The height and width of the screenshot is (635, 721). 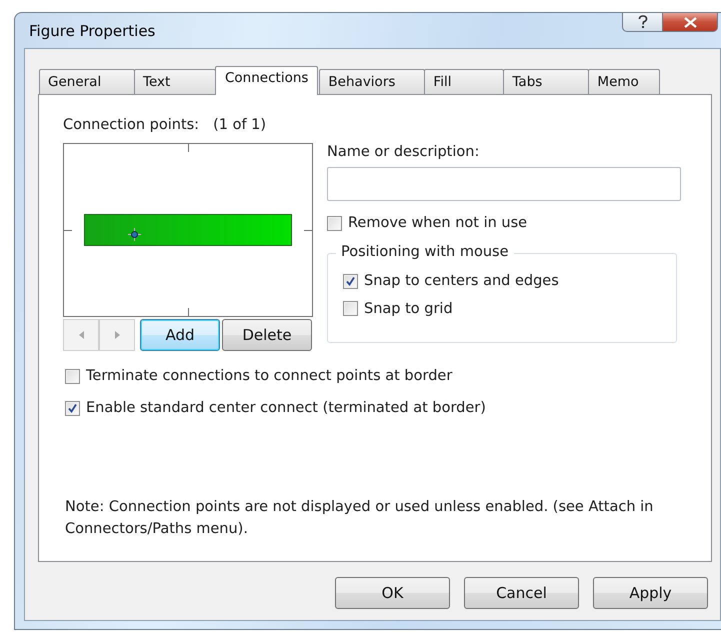 What do you see at coordinates (624, 81) in the screenshot?
I see `tab: Memo` at bounding box center [624, 81].